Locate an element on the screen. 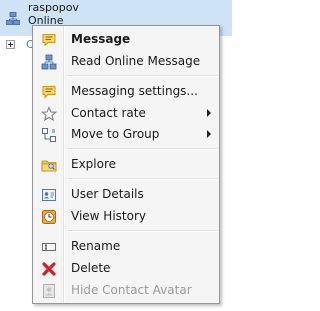 The width and height of the screenshot is (320, 311). menu-item-label: User Details is located at coordinates (107, 194).